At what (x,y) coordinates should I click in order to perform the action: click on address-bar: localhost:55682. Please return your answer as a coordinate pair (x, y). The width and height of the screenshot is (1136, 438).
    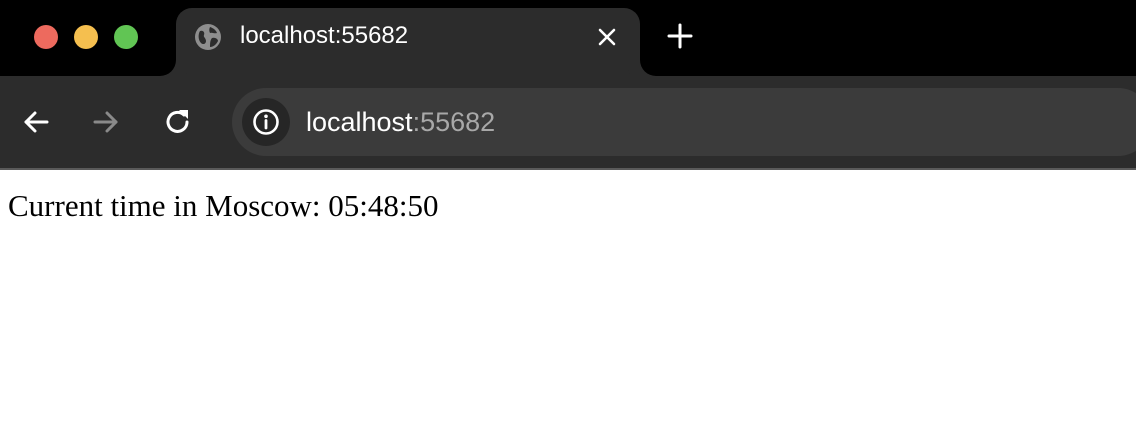
    Looking at the image, I should click on (684, 122).